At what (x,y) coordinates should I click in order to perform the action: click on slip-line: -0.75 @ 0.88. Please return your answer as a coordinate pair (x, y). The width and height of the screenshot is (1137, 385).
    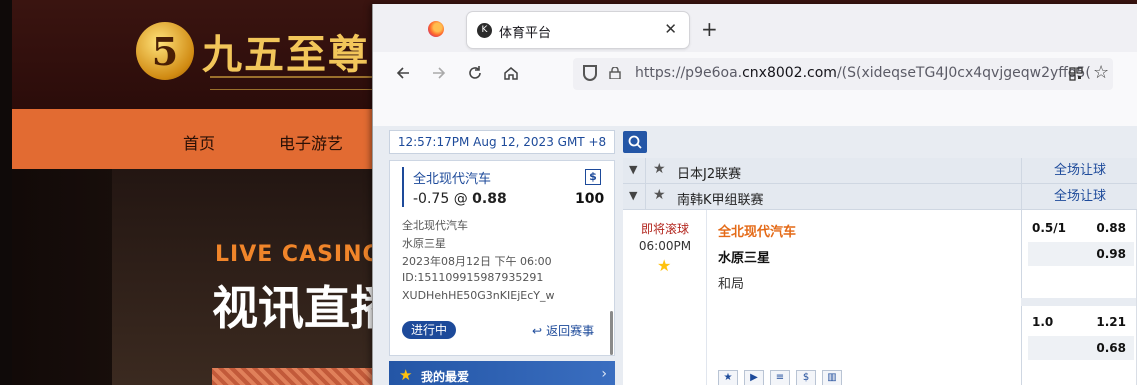
    Looking at the image, I should click on (460, 199).